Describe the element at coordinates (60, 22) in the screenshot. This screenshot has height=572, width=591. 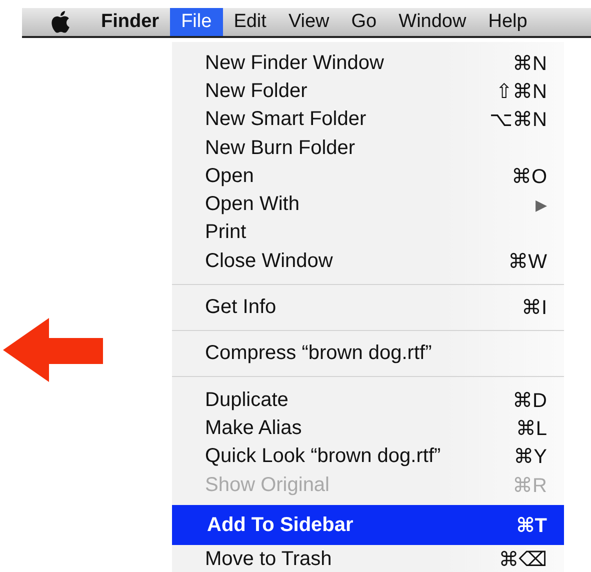
I see `apple-logo-icon` at that location.